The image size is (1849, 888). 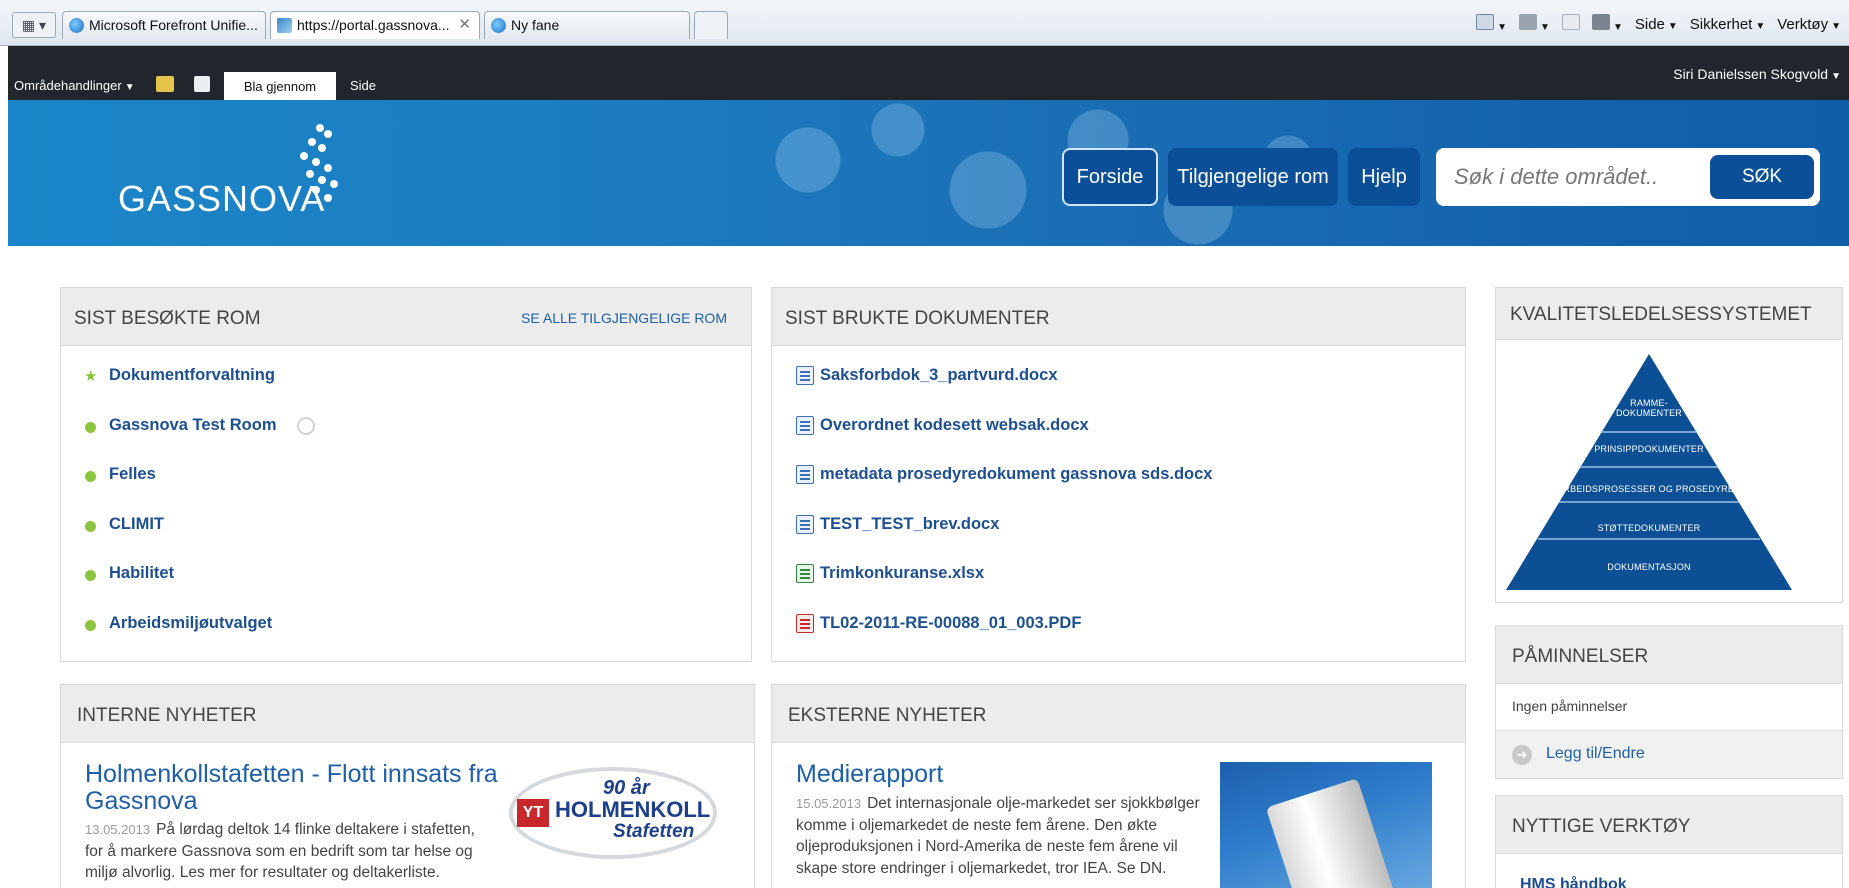 I want to click on newspaper-image, so click(x=1326, y=825).